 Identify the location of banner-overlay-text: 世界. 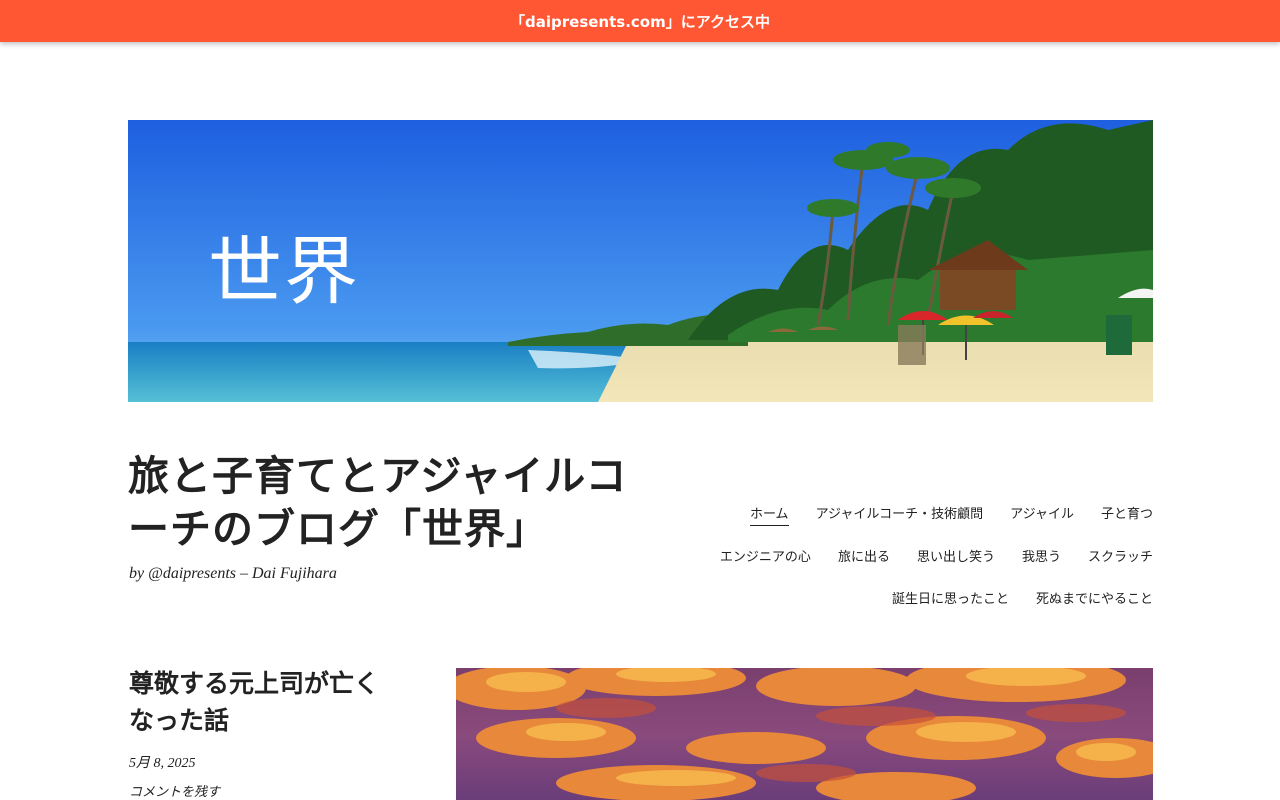
(284, 272).